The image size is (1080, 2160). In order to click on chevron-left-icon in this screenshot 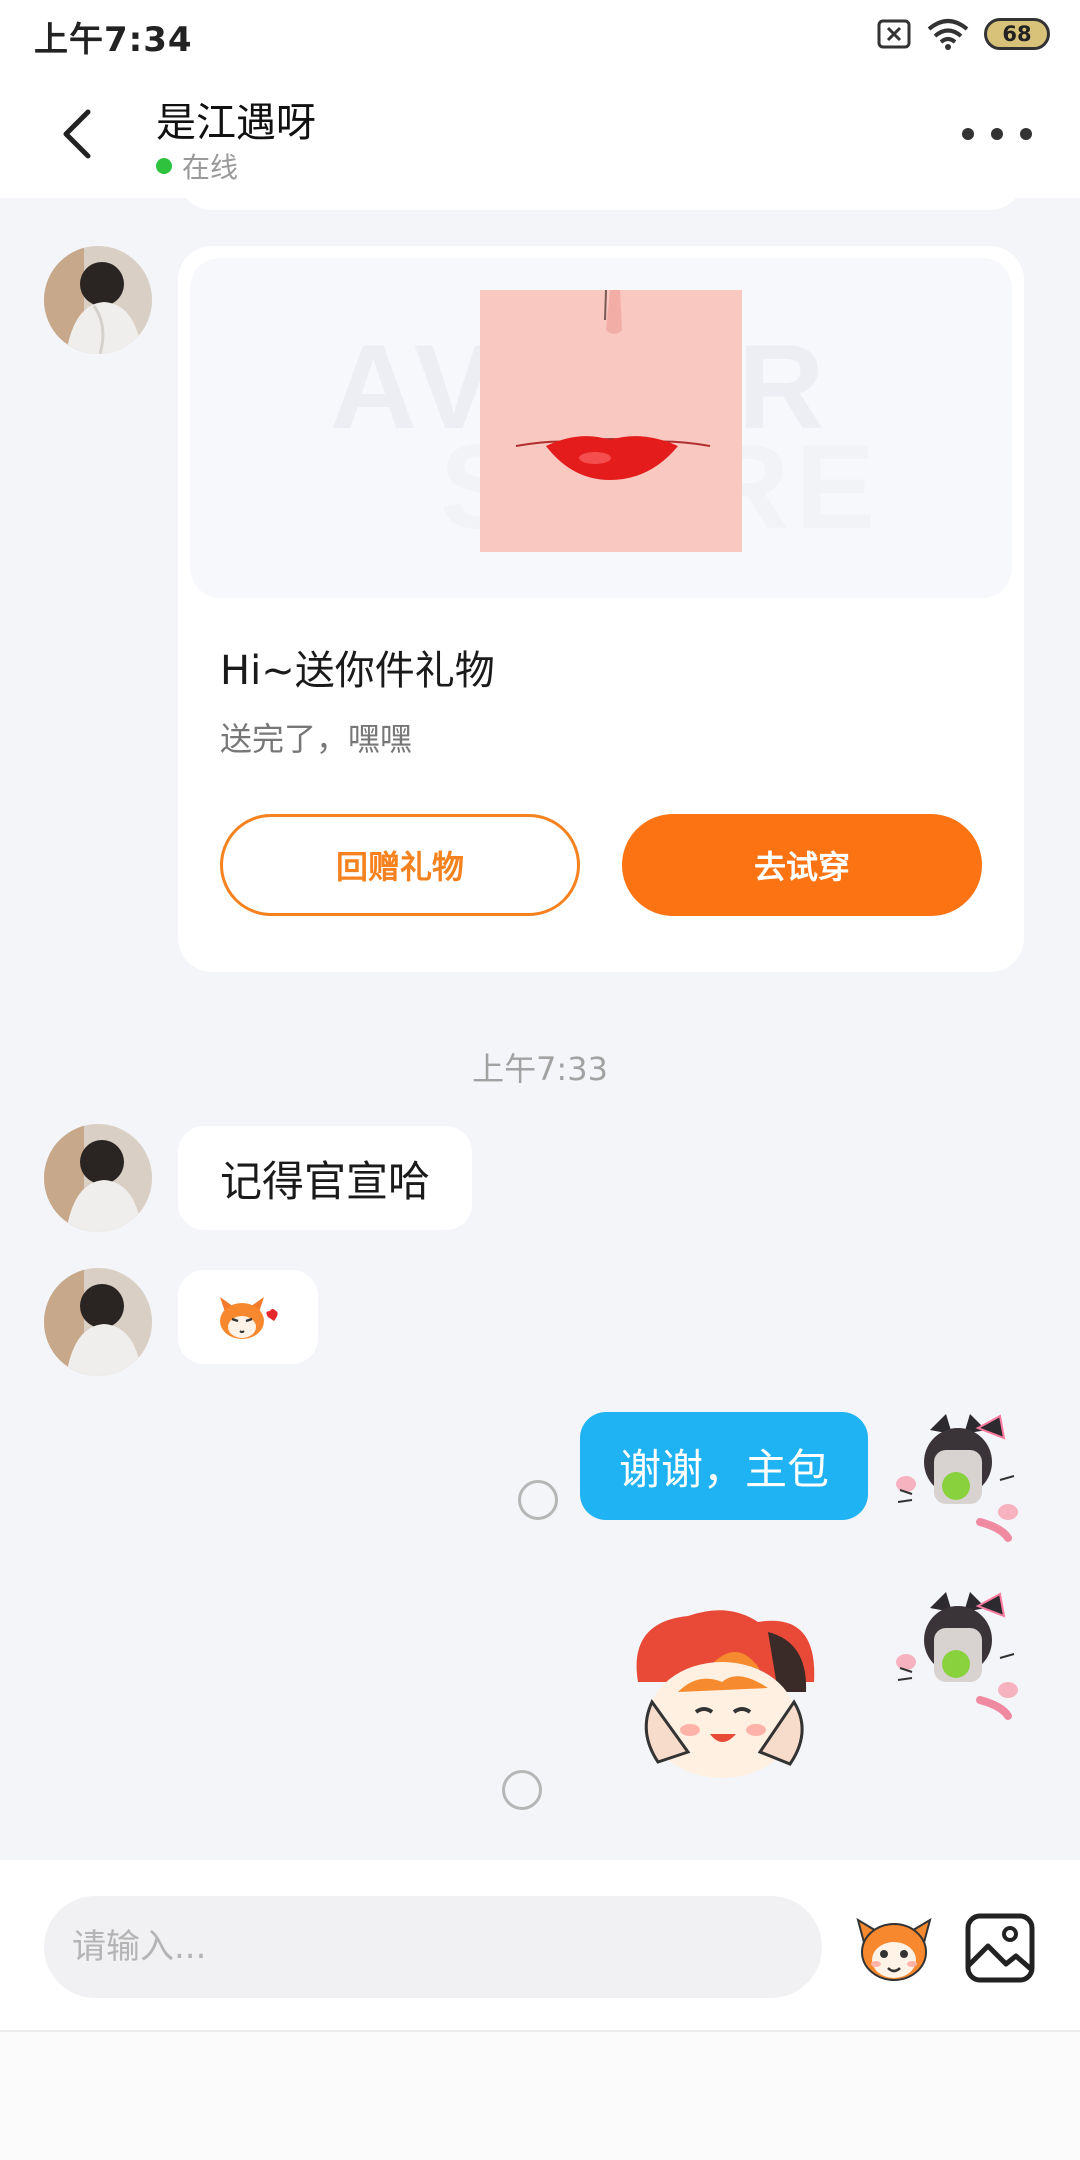, I will do `click(77, 134)`.